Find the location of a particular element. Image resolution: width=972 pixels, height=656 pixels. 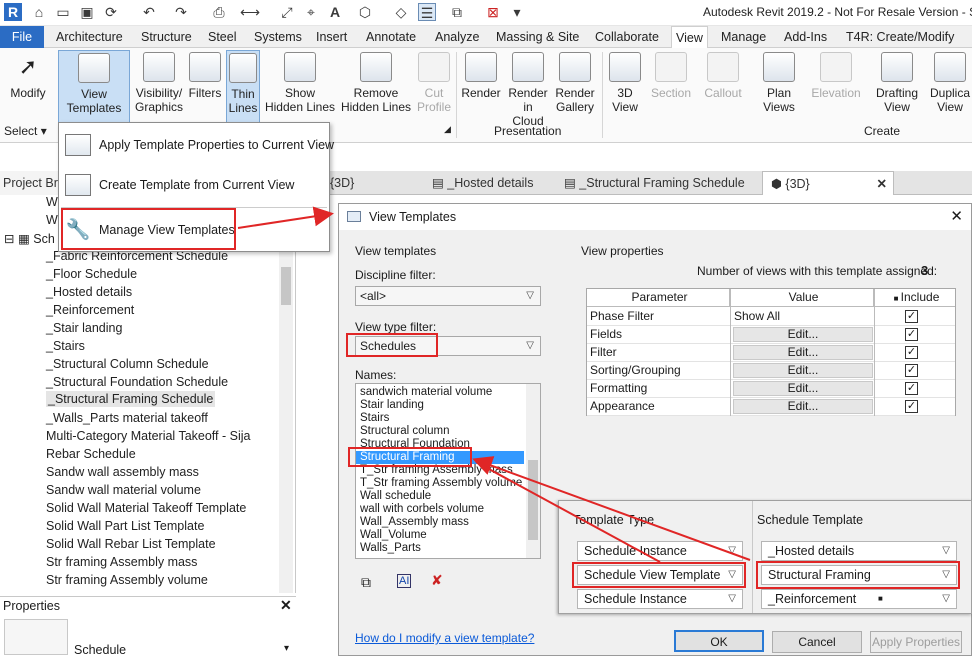

list-item: Wall schedule is located at coordinates (395, 496).